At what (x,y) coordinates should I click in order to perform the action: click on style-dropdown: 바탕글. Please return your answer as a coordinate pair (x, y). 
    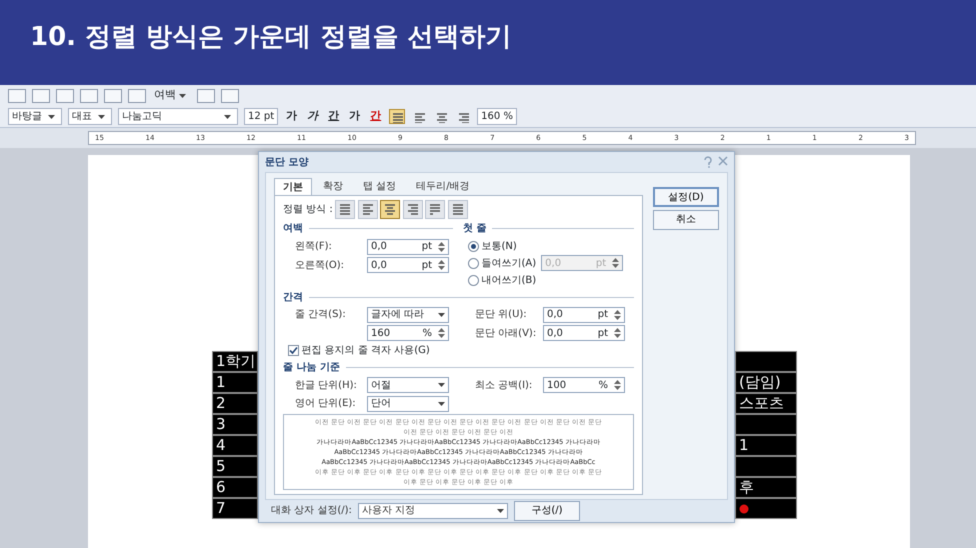
    Looking at the image, I should click on (35, 116).